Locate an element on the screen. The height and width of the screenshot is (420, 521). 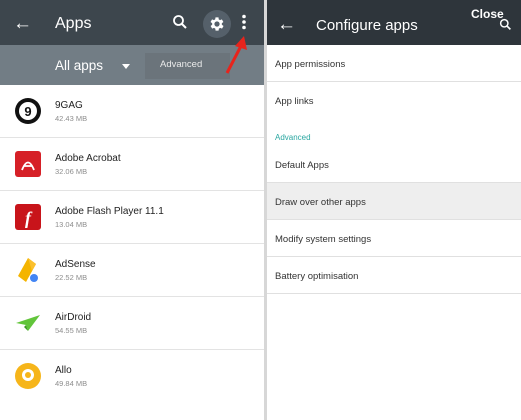
more-options-icon is located at coordinates (244, 24).